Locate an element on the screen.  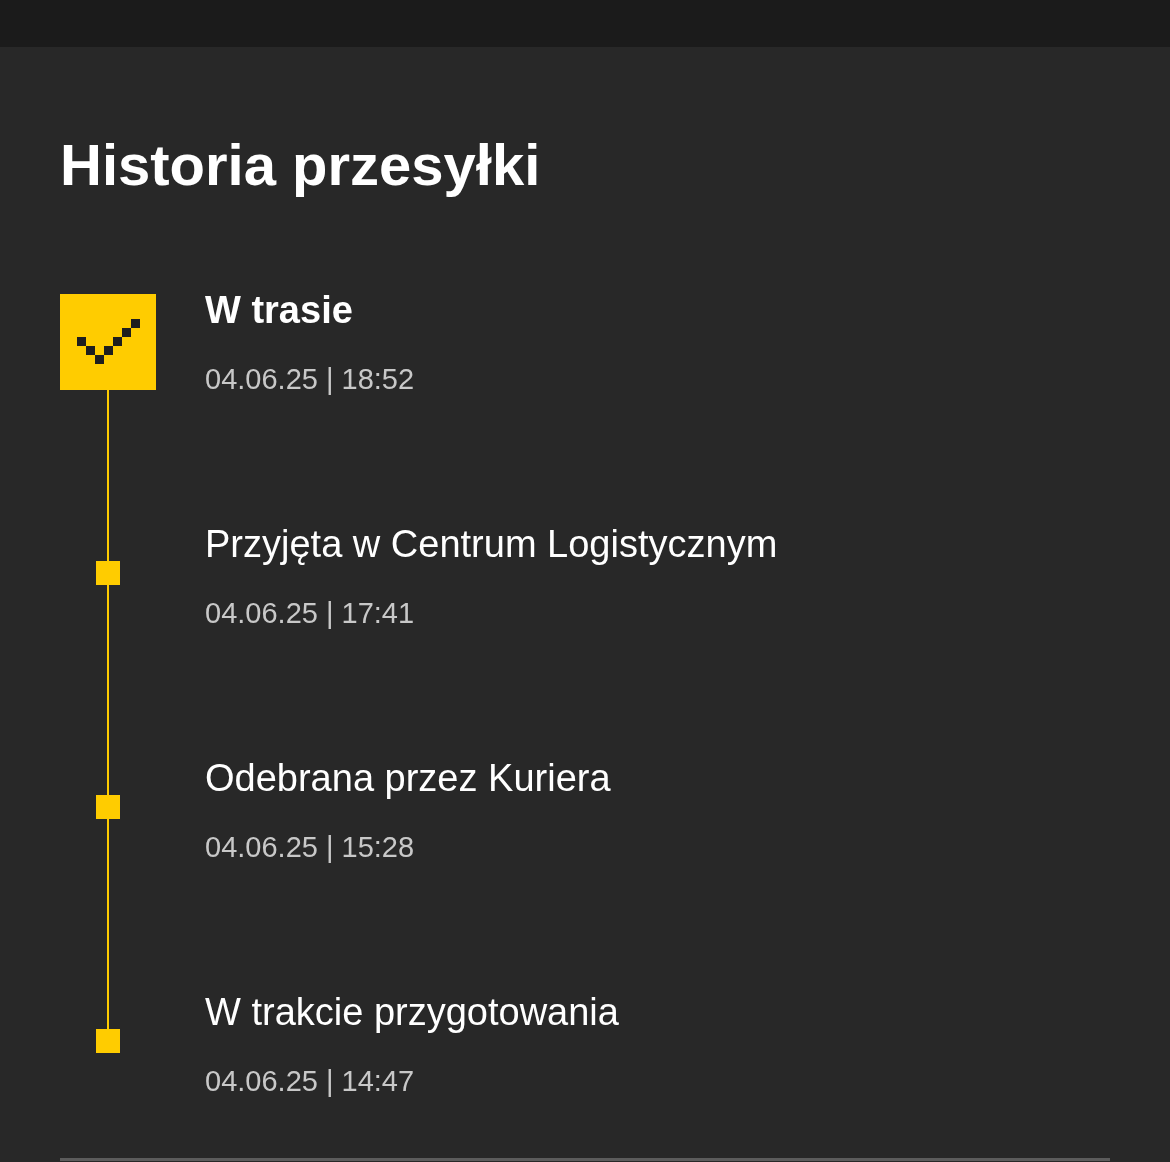
event-time: 04.06.25 | 18:52 is located at coordinates (310, 379).